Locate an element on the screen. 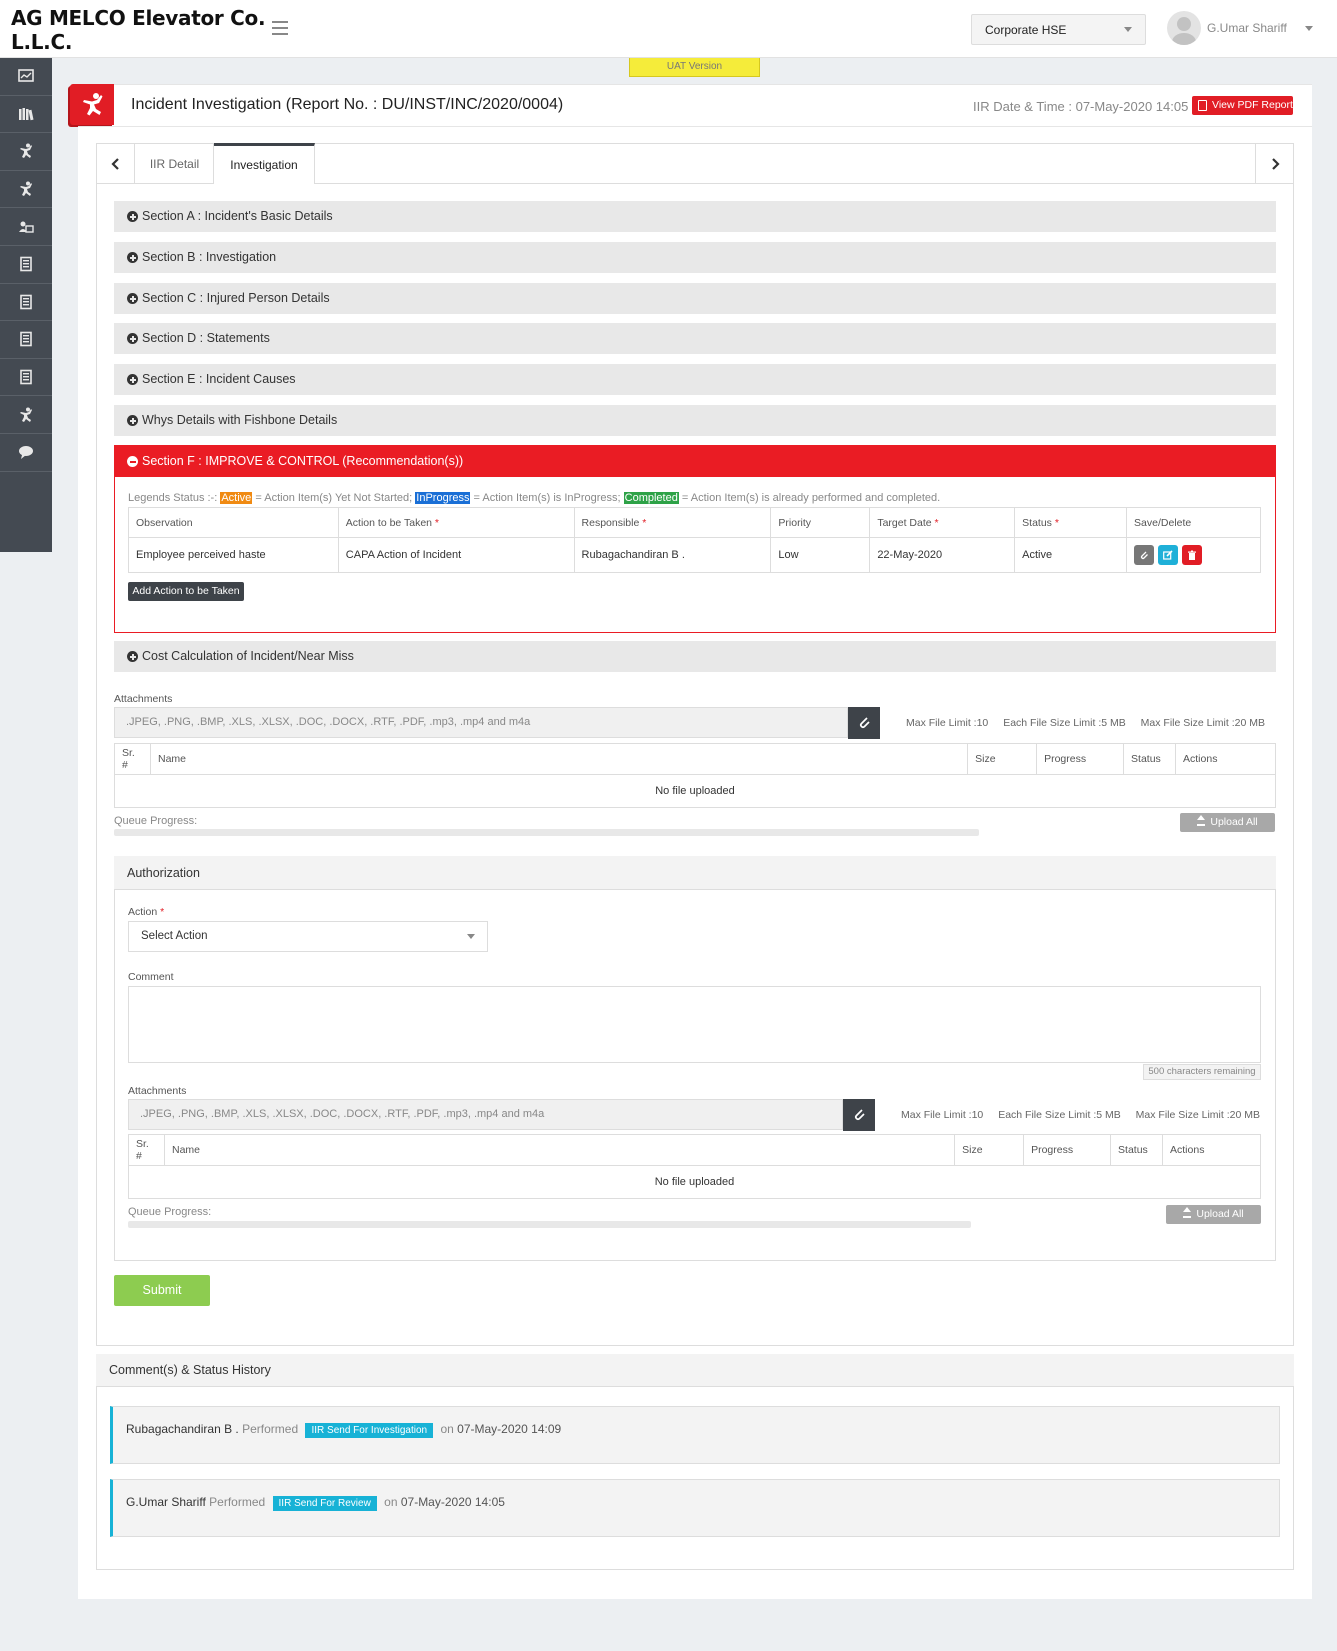  tab-iir-detail: IIR Detail is located at coordinates (175, 164).